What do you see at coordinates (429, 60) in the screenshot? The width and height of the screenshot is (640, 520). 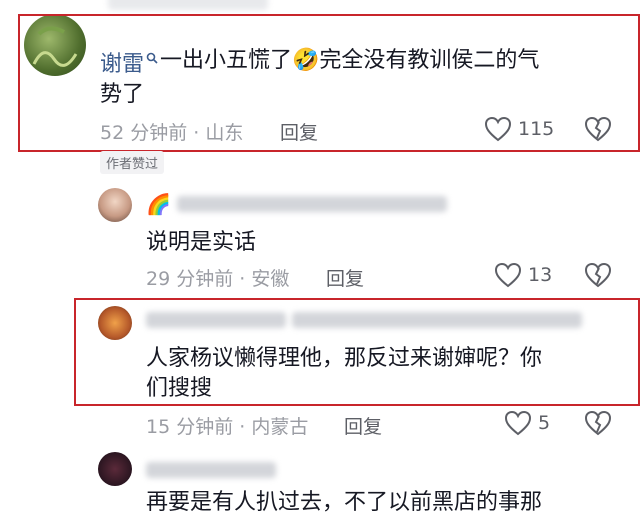 I see `comment-text-part2: 完全没有教训侯二的气` at bounding box center [429, 60].